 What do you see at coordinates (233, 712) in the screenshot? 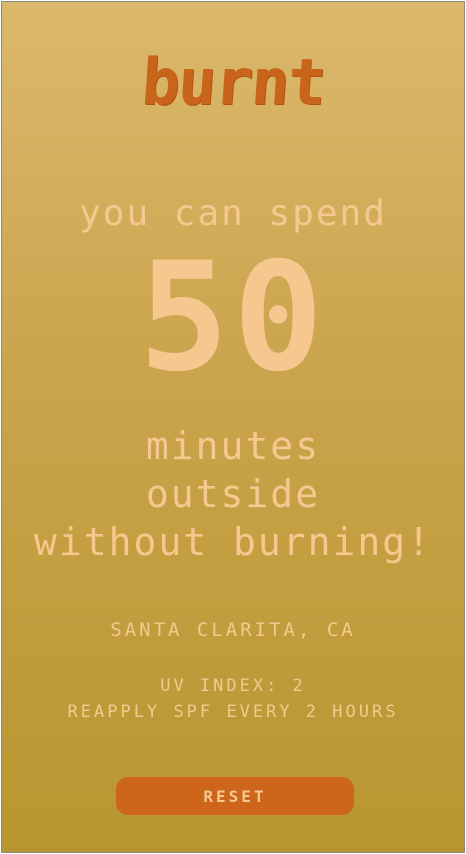
I see `spf-advice-text: REAPPLY SPF EVERY 2 HOURS` at bounding box center [233, 712].